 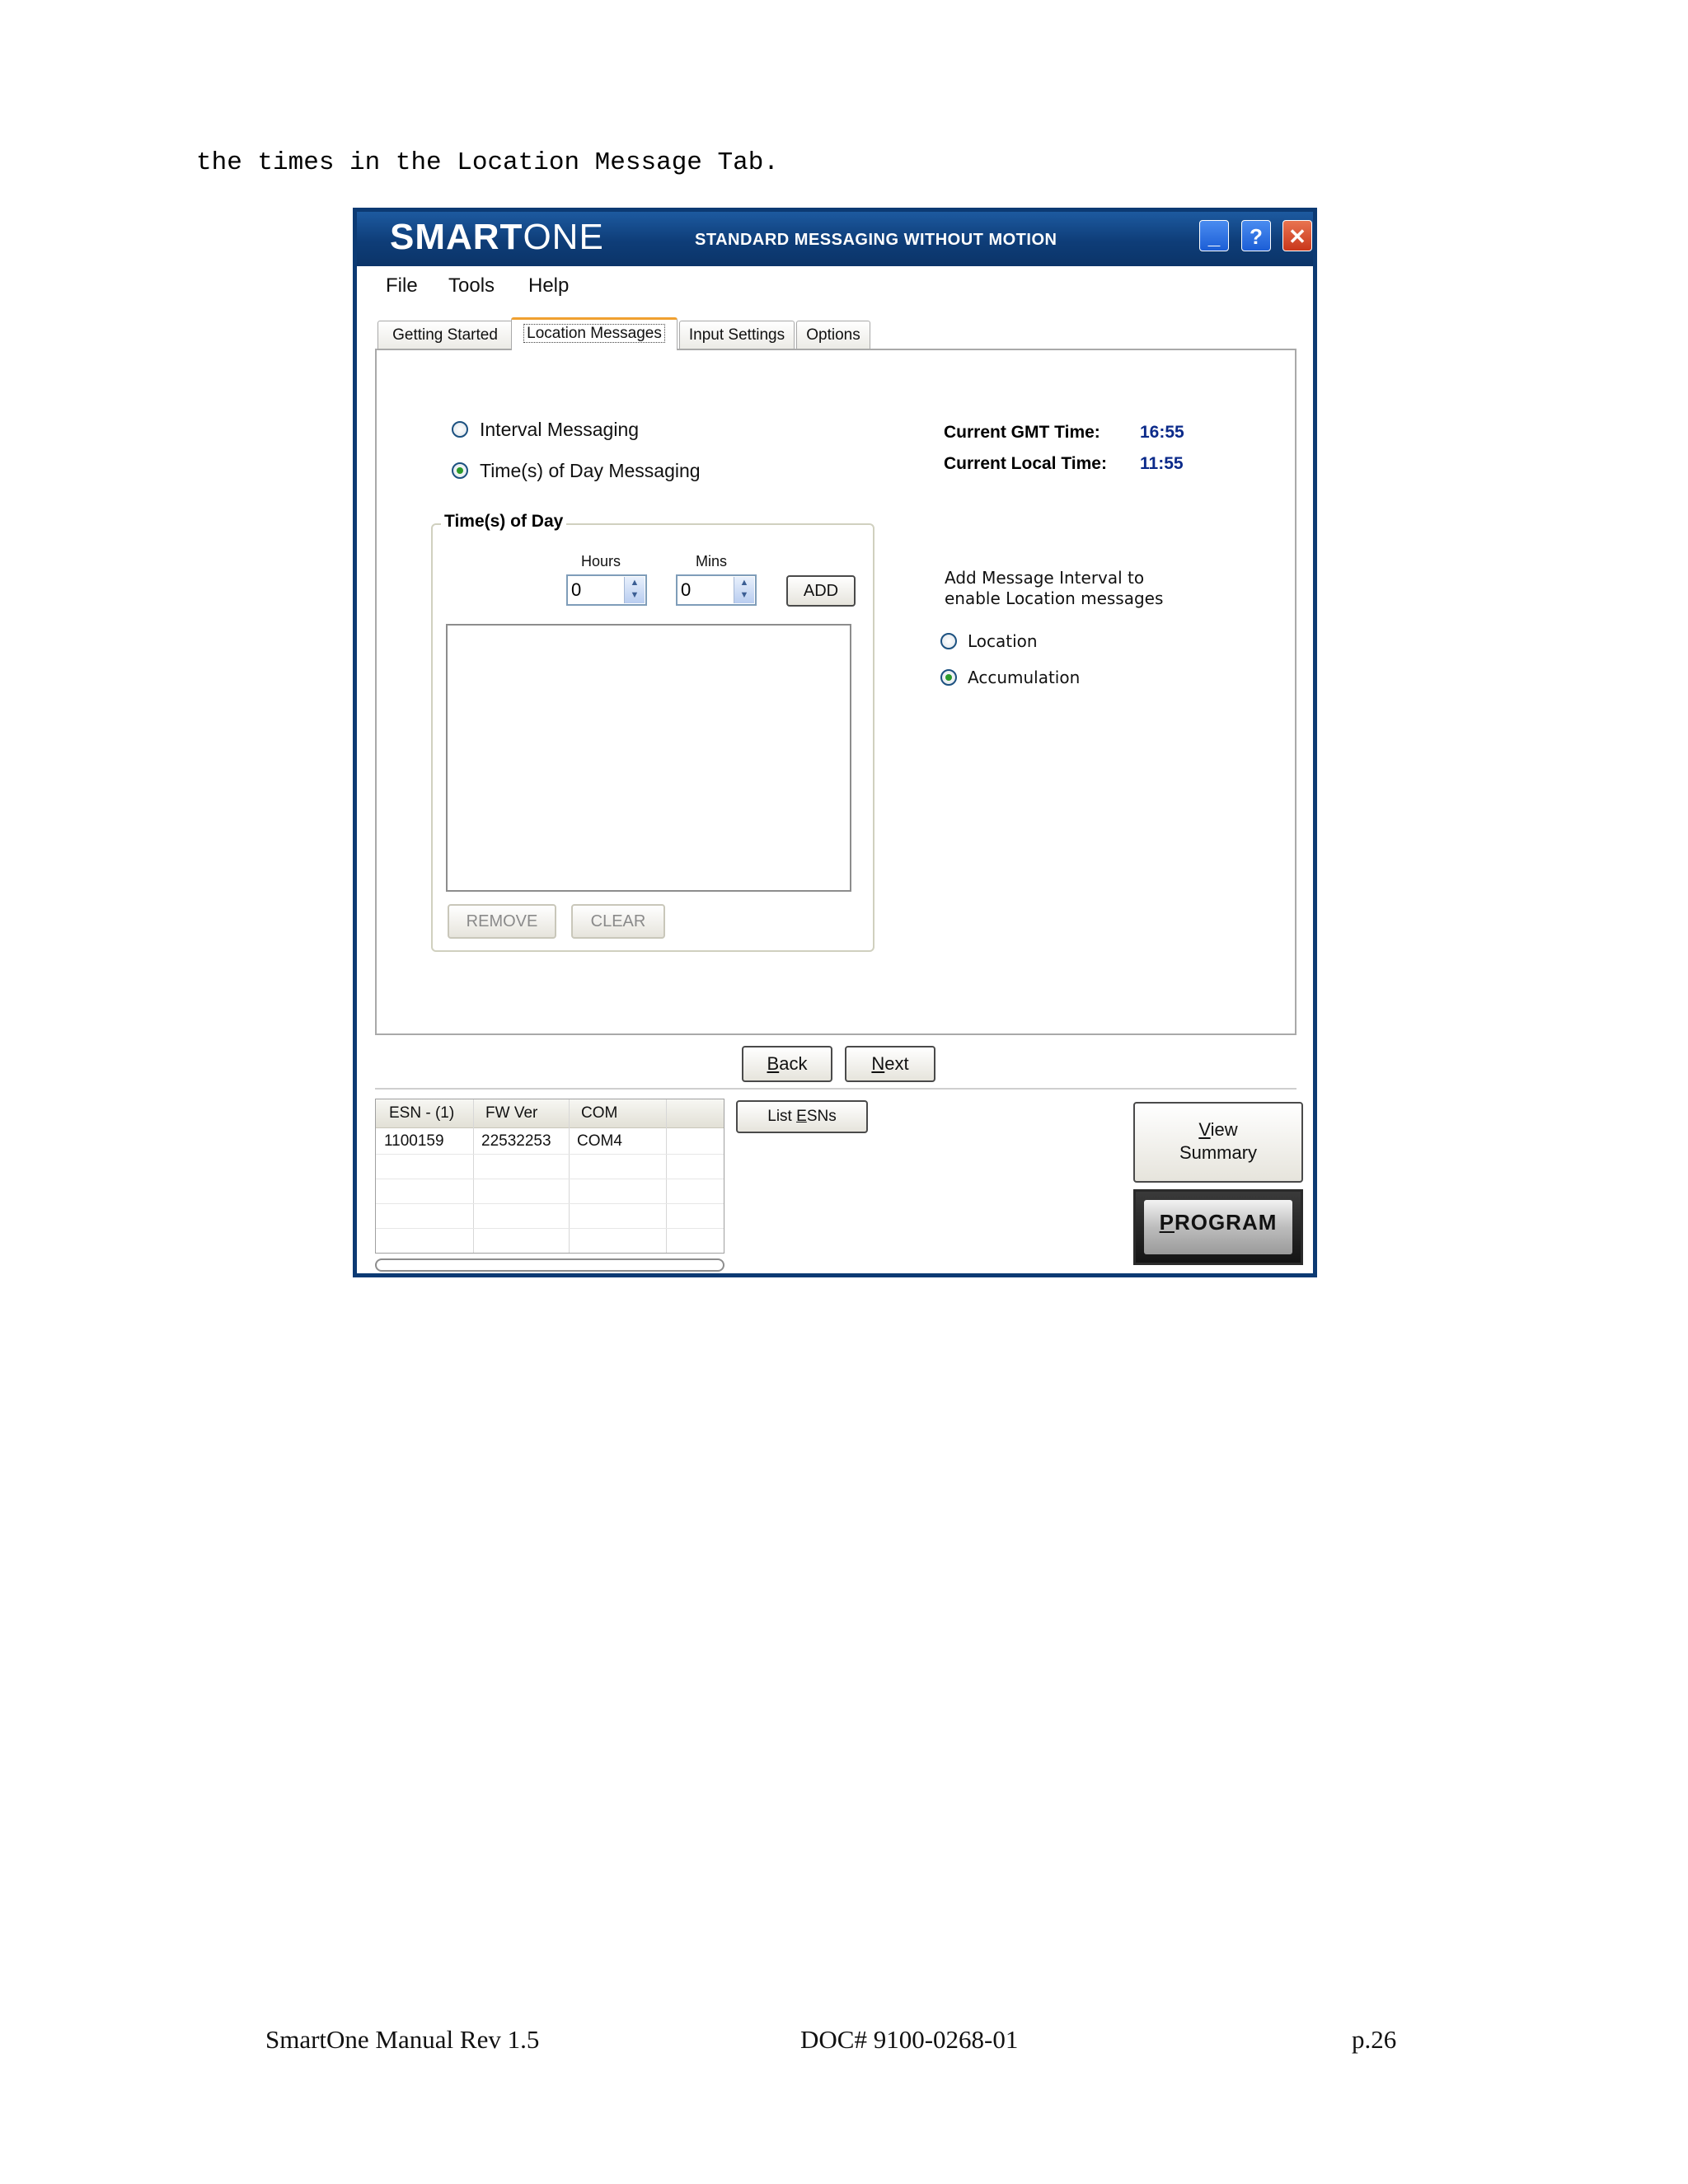 I want to click on minimize-icon: _, so click(x=1214, y=236).